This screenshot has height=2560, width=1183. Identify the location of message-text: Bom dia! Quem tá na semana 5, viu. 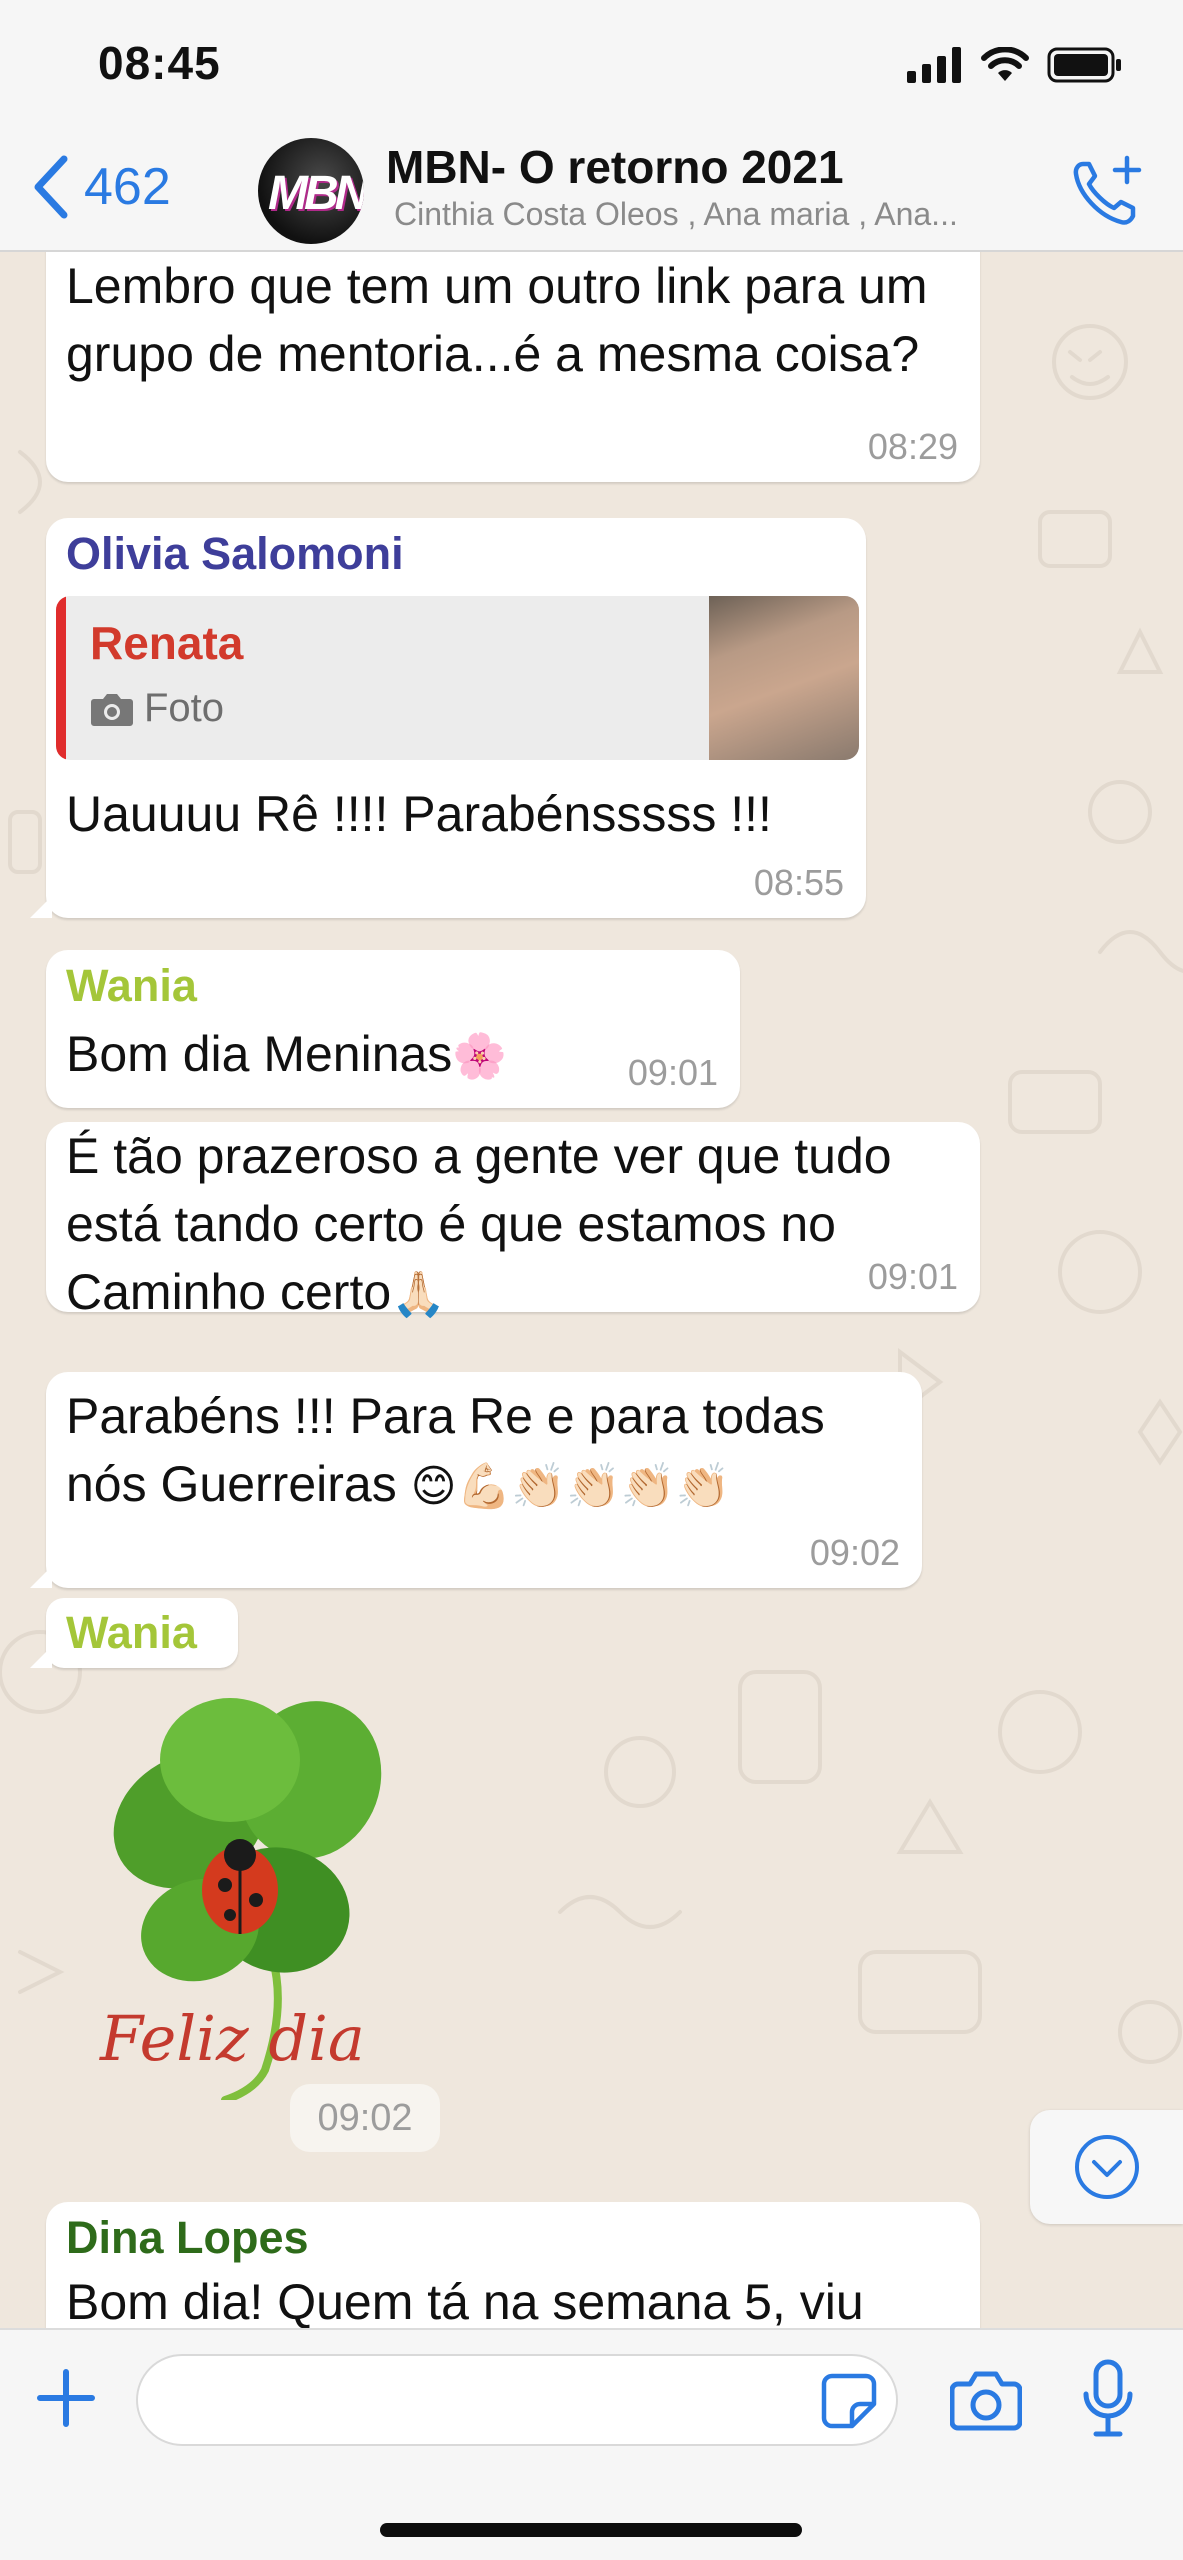
(465, 2301).